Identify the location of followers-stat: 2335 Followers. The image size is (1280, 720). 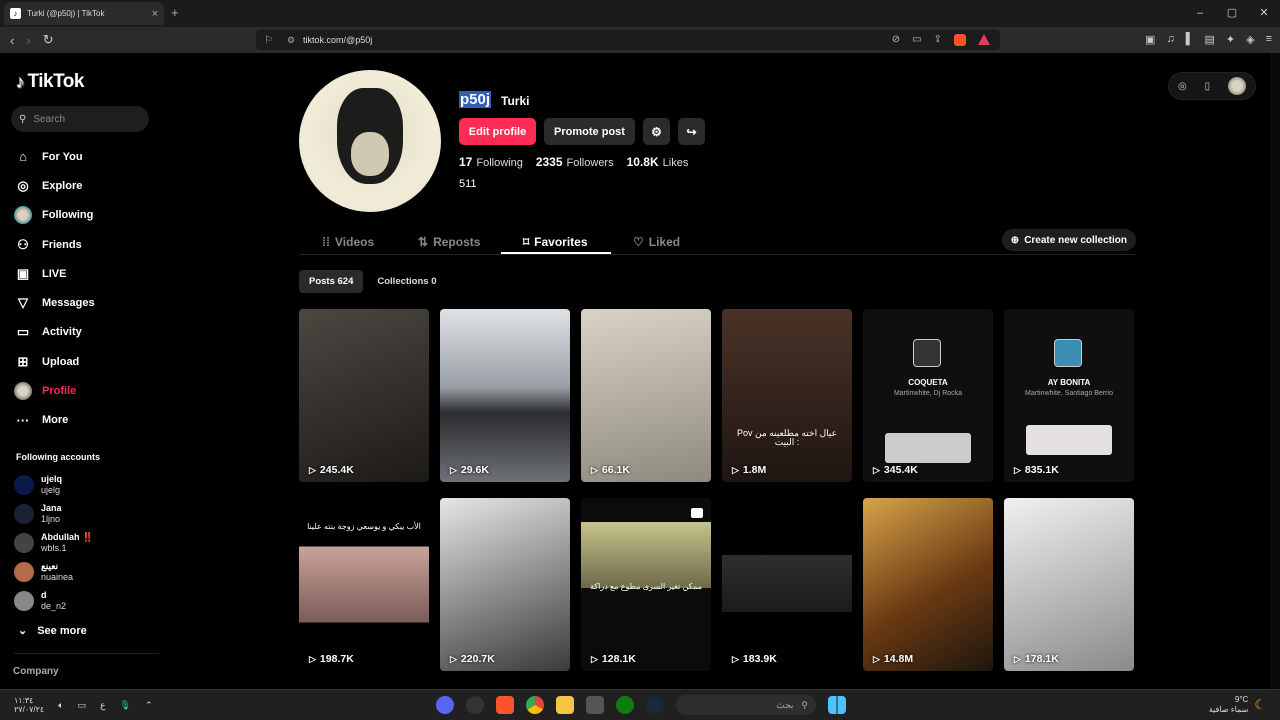
(575, 162).